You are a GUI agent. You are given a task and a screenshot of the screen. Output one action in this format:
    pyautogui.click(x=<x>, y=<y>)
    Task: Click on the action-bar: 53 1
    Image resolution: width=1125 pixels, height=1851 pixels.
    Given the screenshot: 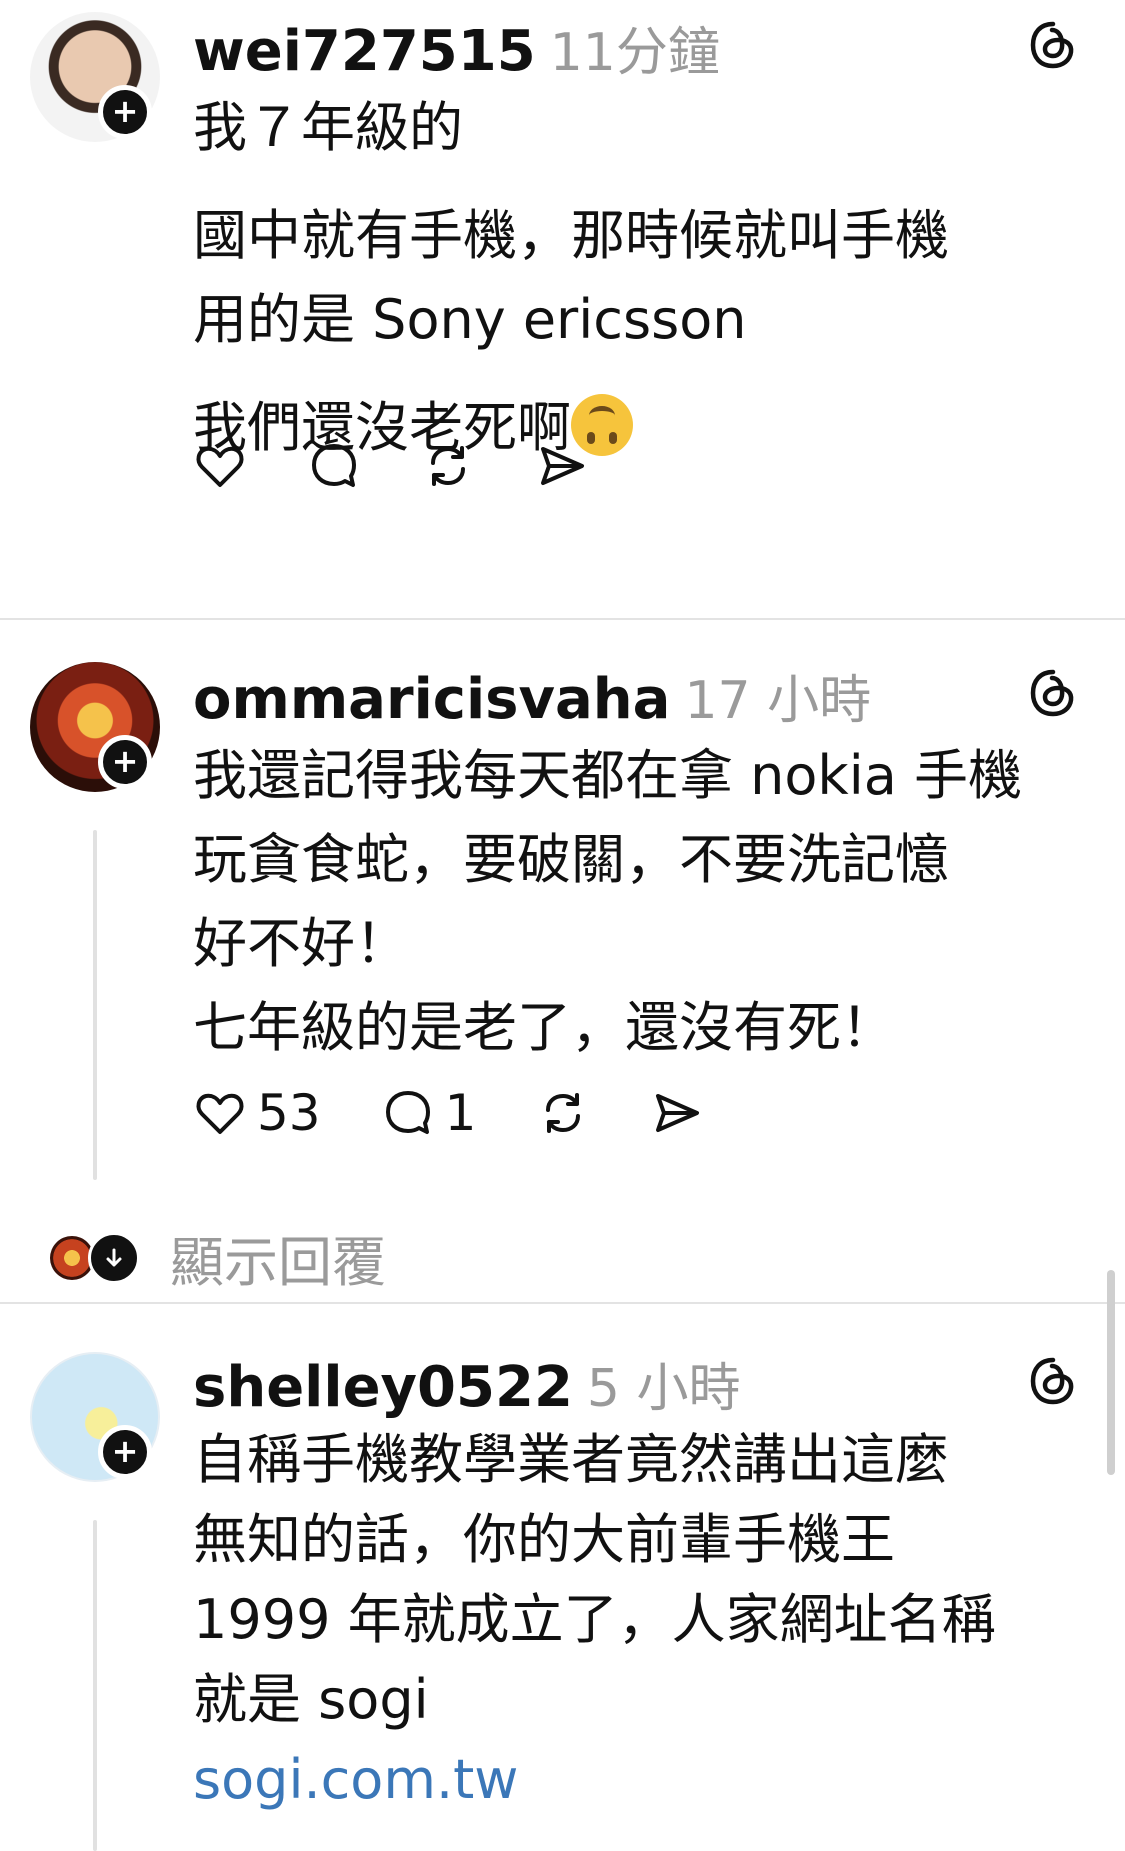 What is the action you would take?
    pyautogui.click(x=478, y=1113)
    